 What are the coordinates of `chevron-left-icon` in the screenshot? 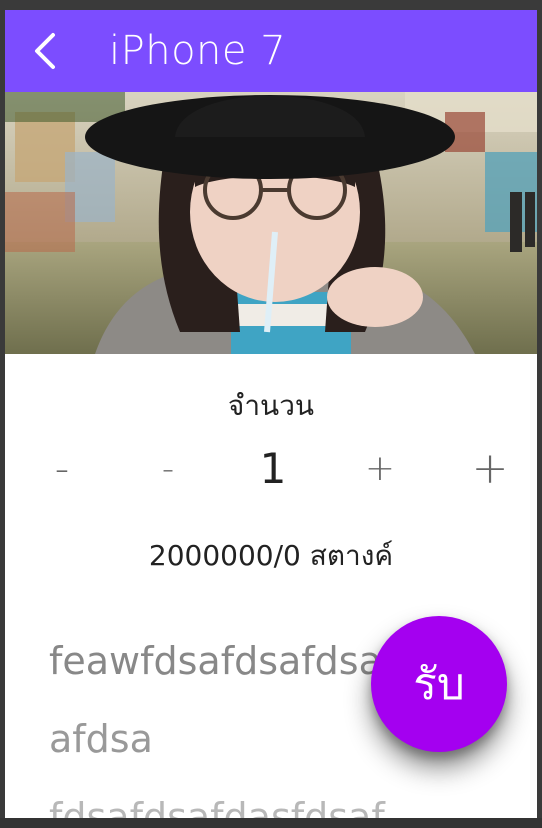 It's located at (45, 51).